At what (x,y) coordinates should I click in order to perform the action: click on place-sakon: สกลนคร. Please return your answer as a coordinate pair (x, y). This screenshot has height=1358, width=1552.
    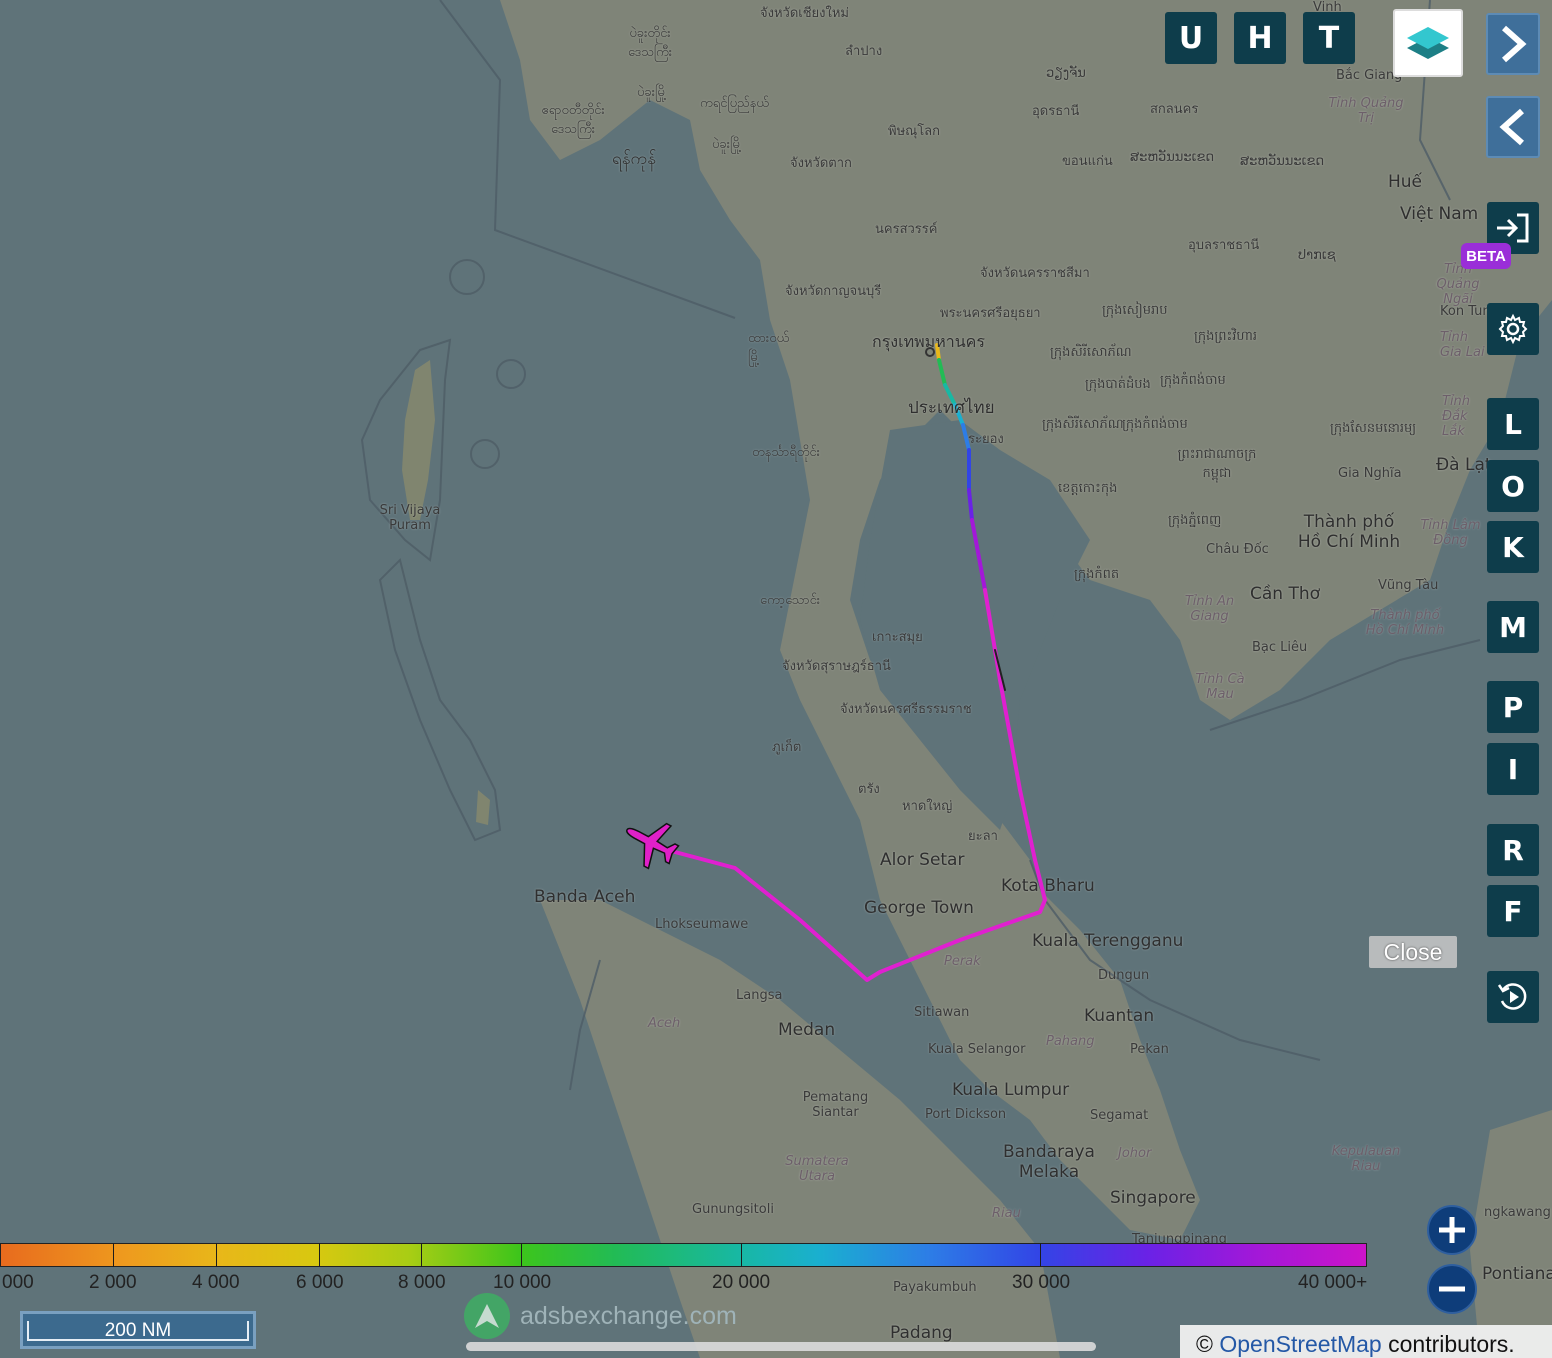
    Looking at the image, I should click on (1174, 109).